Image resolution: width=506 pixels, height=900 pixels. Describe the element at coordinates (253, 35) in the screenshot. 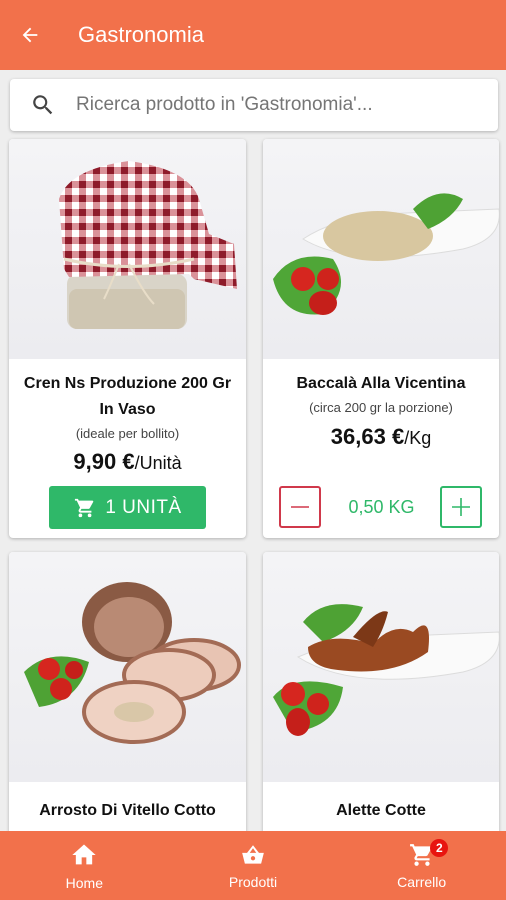

I see `app-bar: Gastronomia` at that location.